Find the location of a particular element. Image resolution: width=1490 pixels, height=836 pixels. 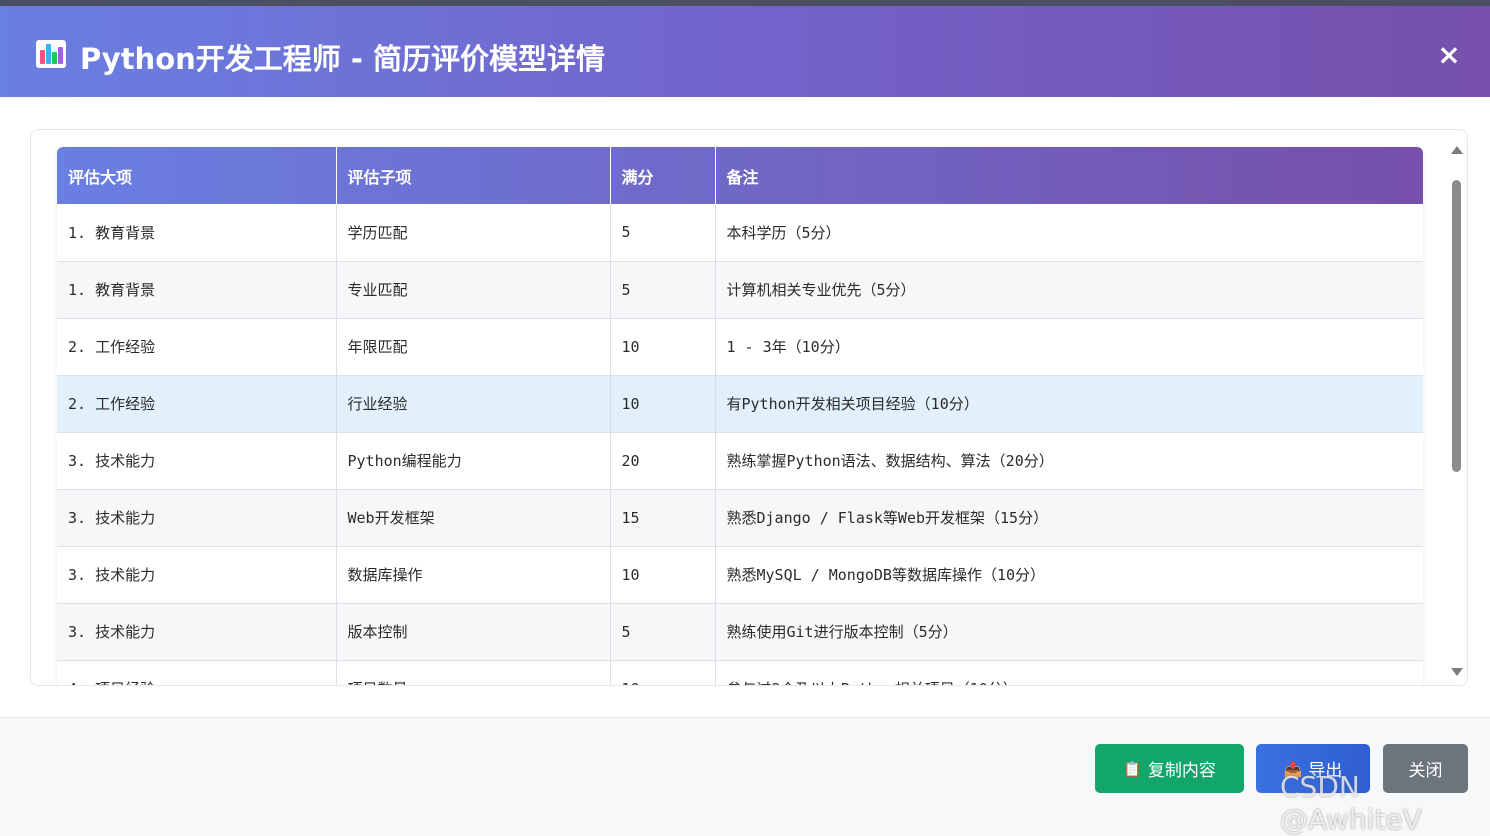

column-header-subitem: 评估子项 is located at coordinates (473, 175).